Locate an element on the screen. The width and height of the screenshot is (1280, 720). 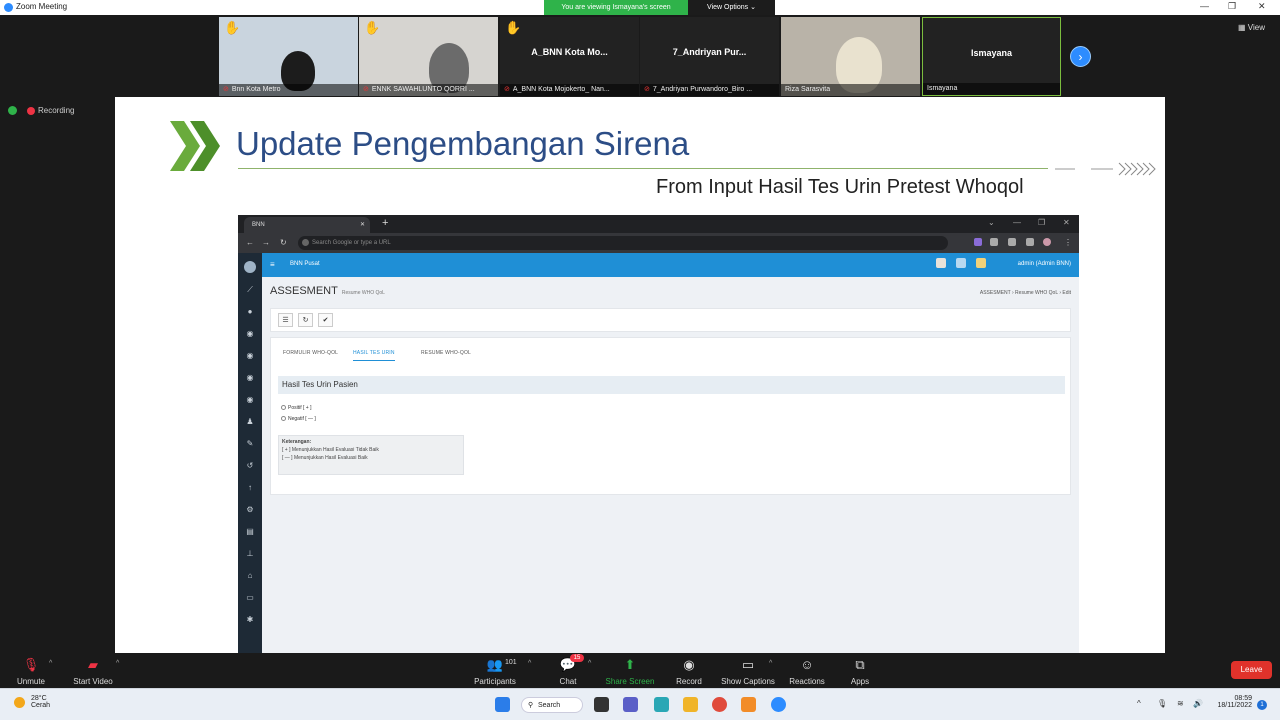
participants-caret-icon: ^ is located at coordinates (529, 663).